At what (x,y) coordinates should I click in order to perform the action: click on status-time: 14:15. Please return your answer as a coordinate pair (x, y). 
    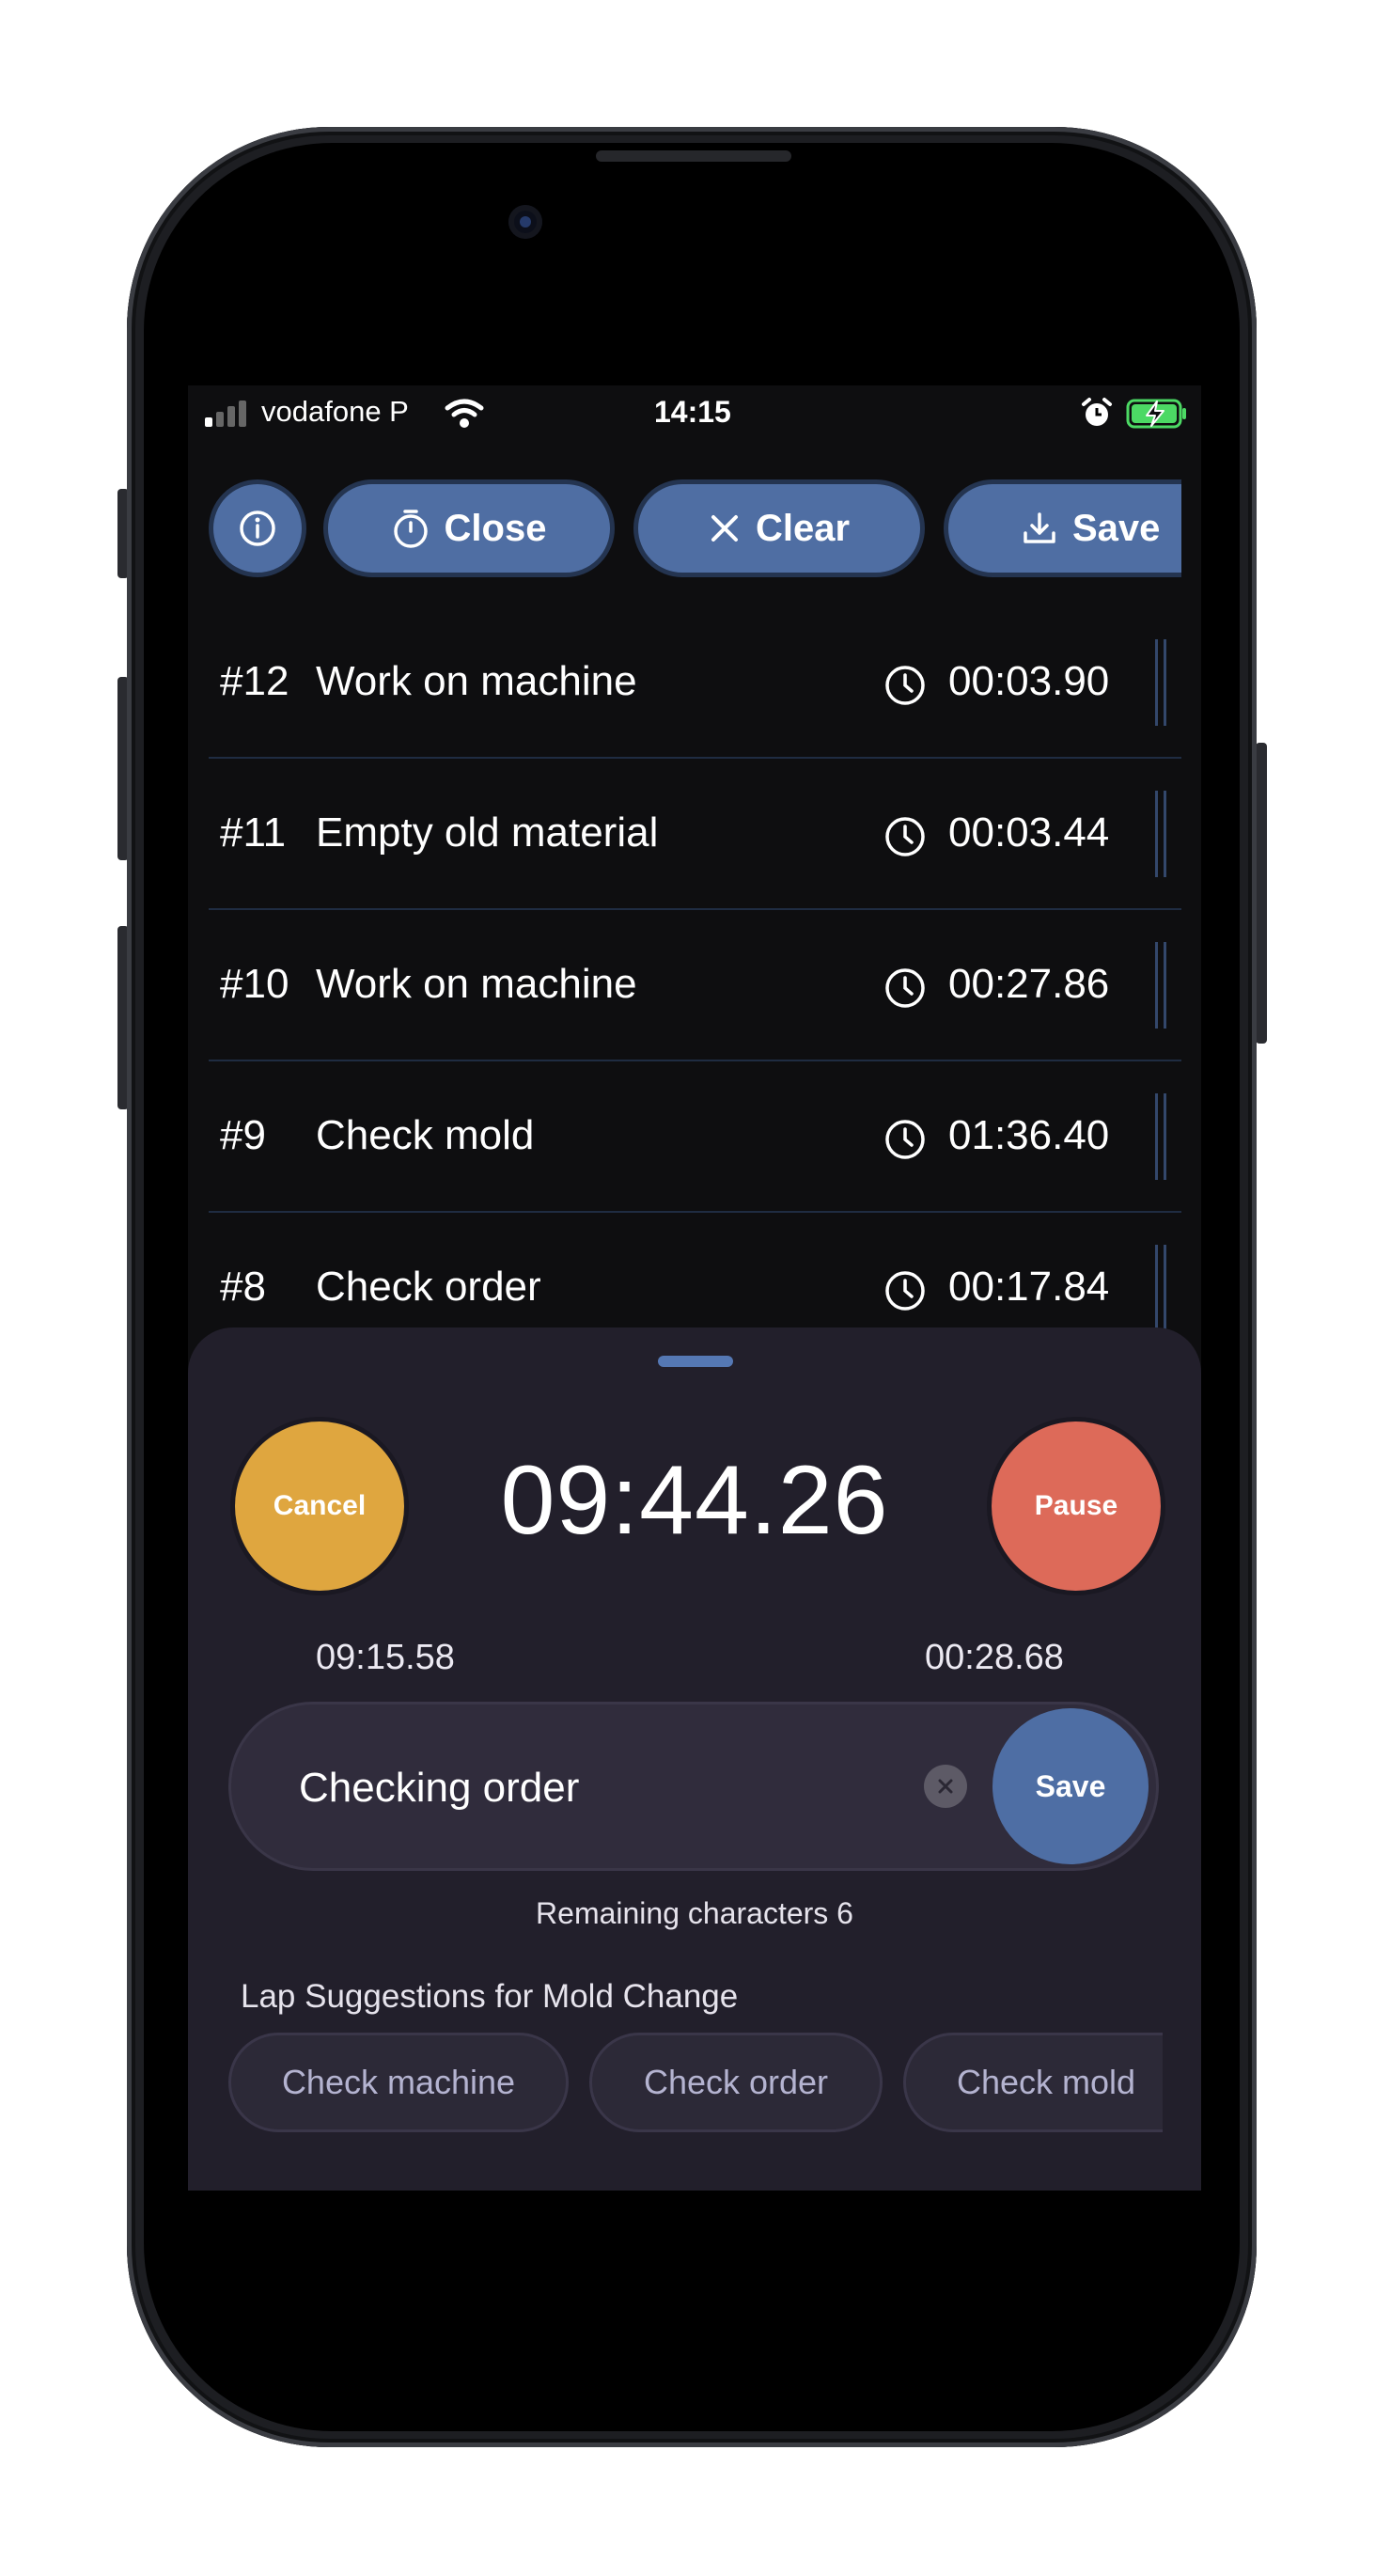
    Looking at the image, I should click on (693, 412).